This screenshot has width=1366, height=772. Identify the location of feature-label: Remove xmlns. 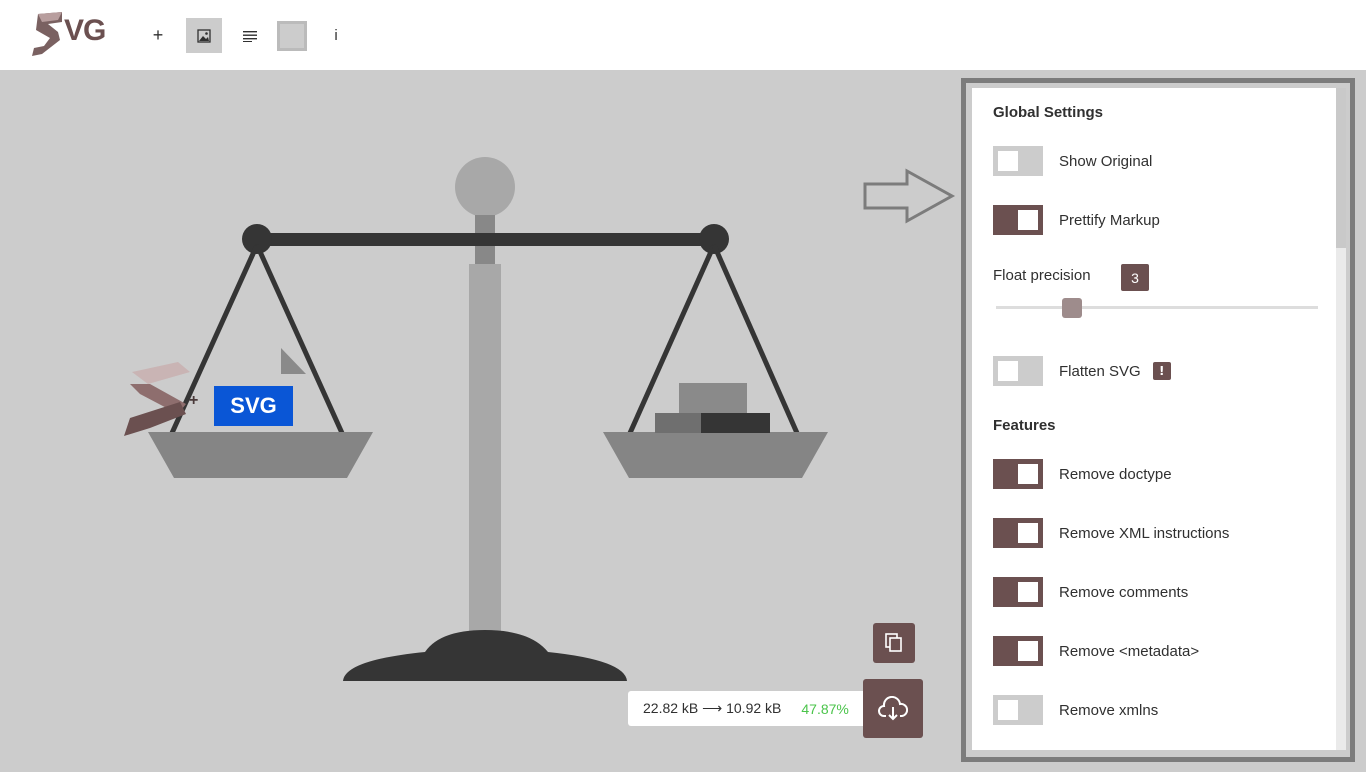
(1109, 710).